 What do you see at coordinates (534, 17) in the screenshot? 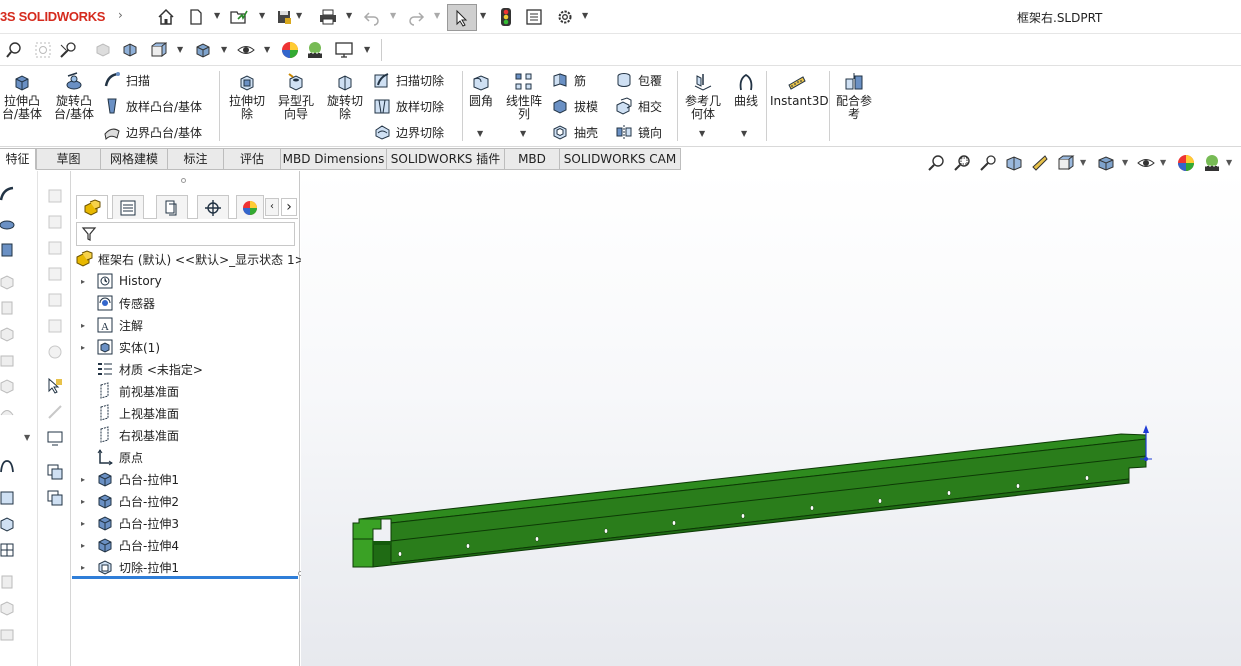
I see `file-properties-icon` at bounding box center [534, 17].